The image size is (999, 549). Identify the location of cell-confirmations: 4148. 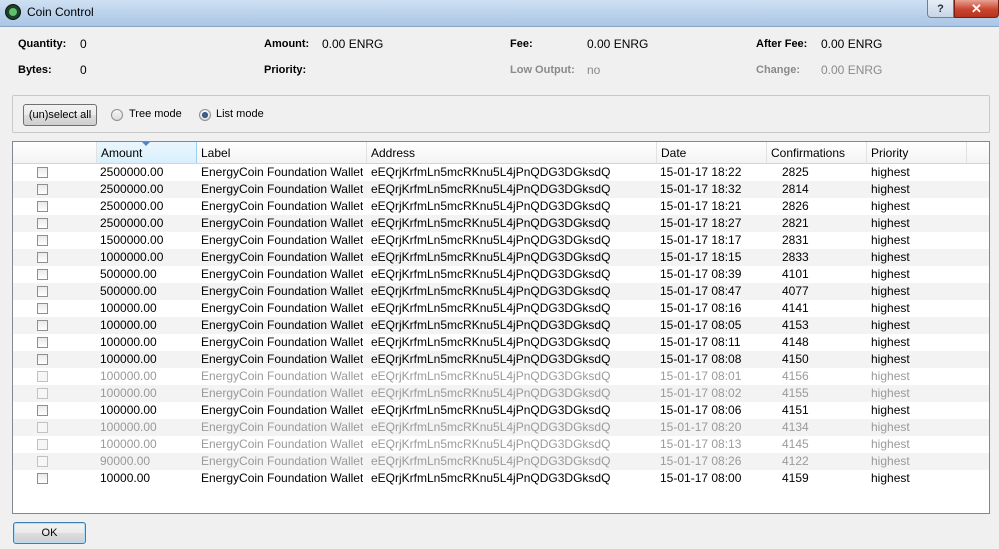
(795, 342).